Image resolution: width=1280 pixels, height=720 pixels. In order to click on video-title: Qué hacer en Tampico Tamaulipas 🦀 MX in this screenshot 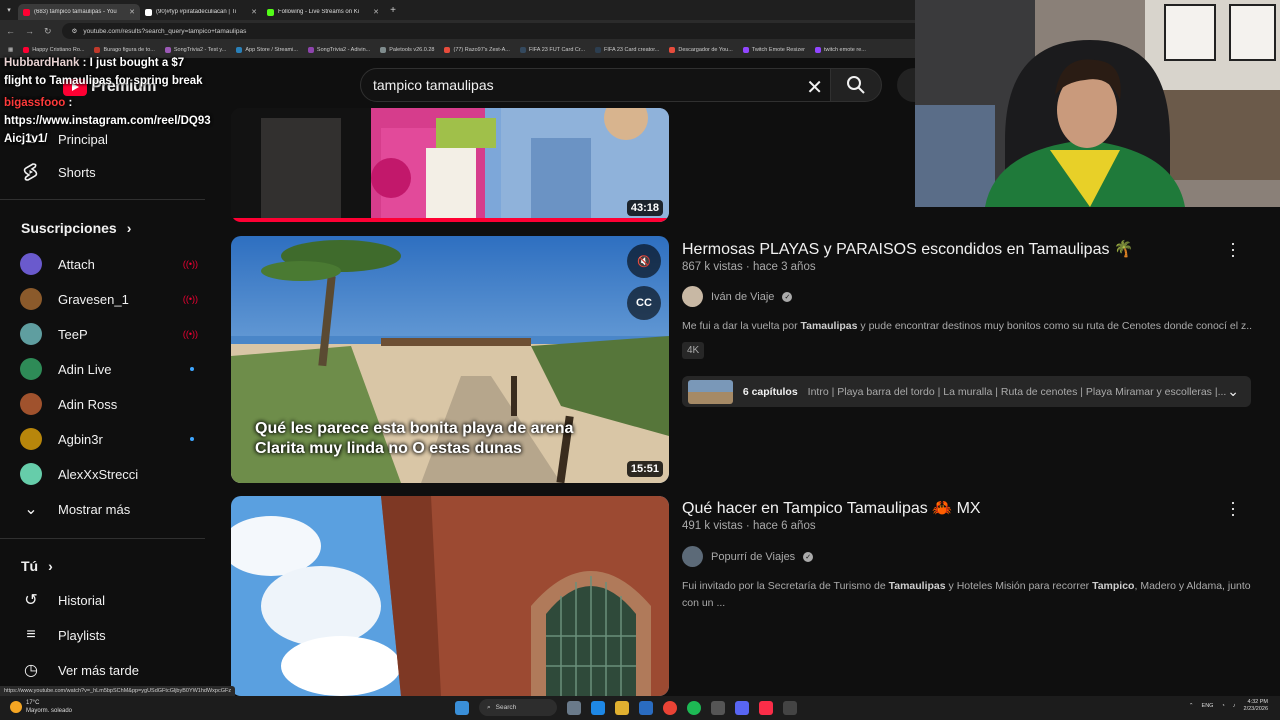, I will do `click(831, 508)`.